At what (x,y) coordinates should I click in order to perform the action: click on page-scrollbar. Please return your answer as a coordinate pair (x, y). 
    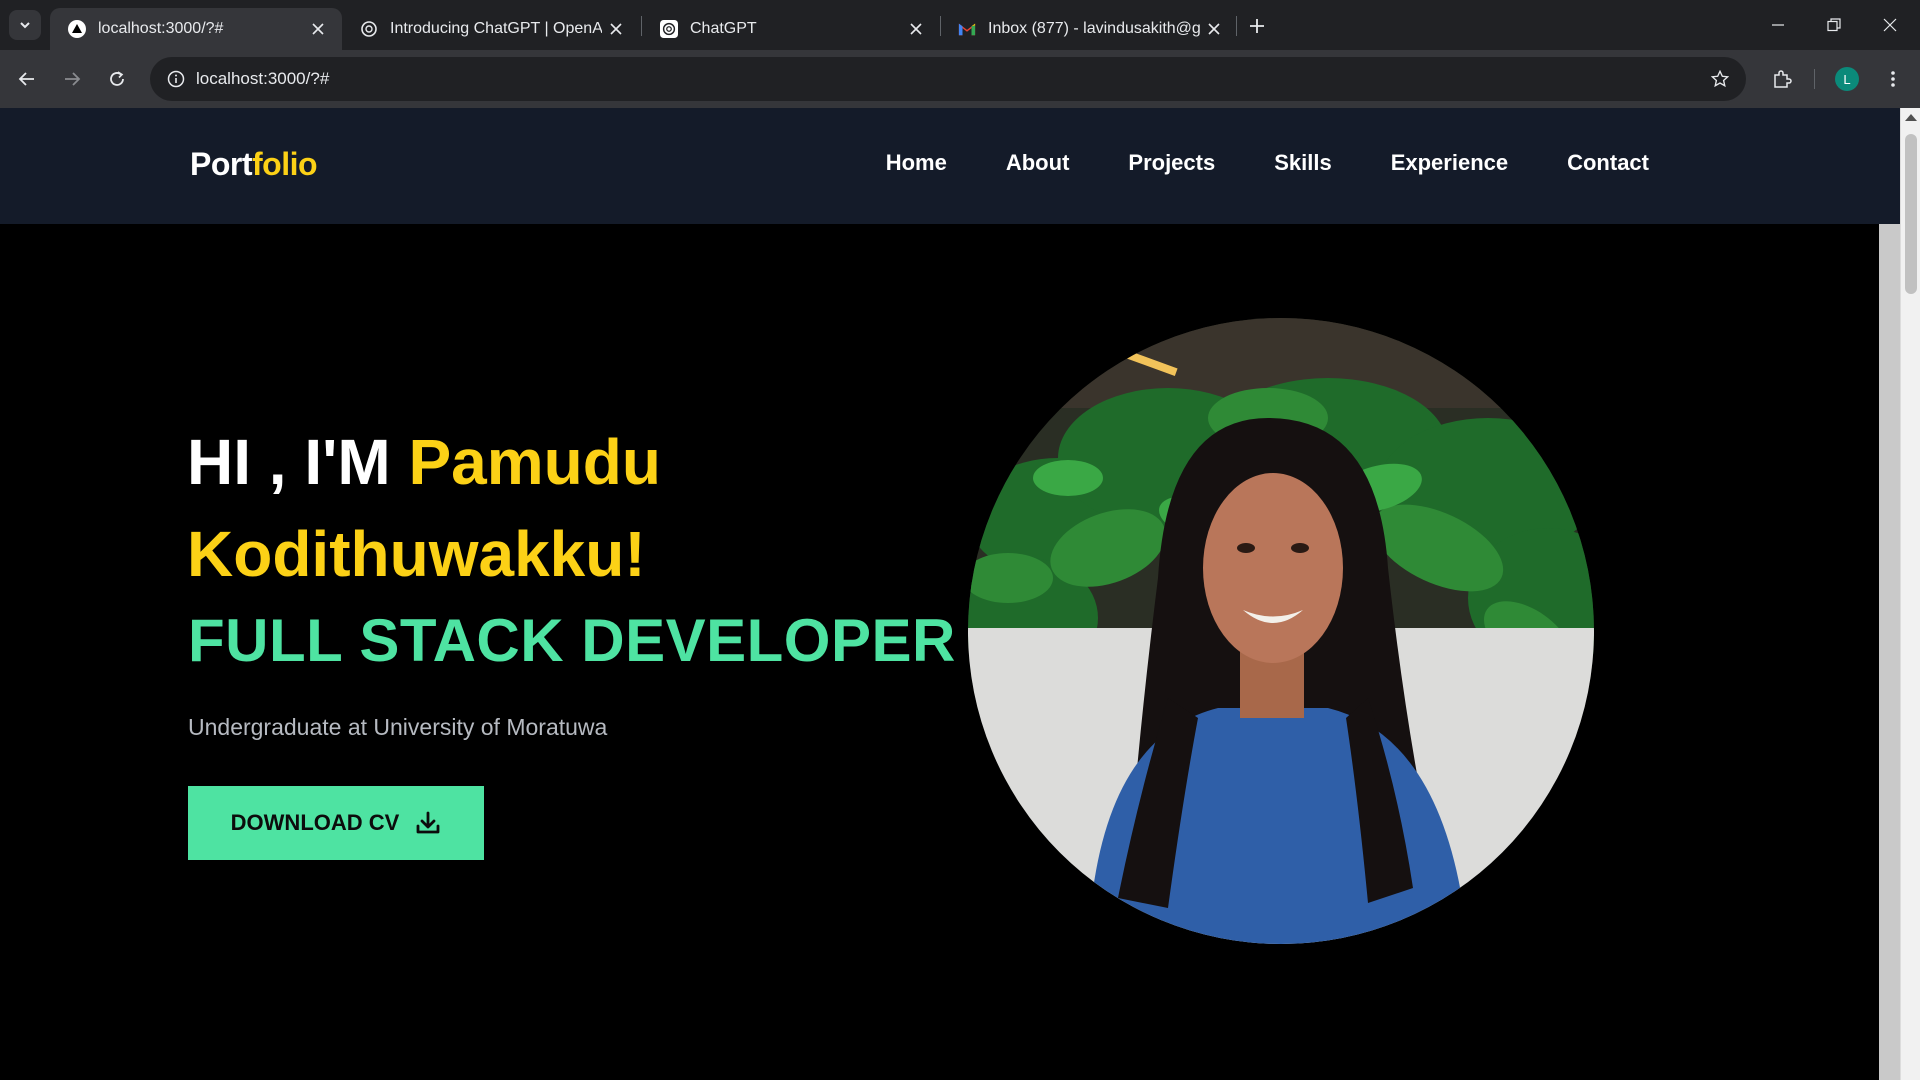
    Looking at the image, I should click on (1910, 594).